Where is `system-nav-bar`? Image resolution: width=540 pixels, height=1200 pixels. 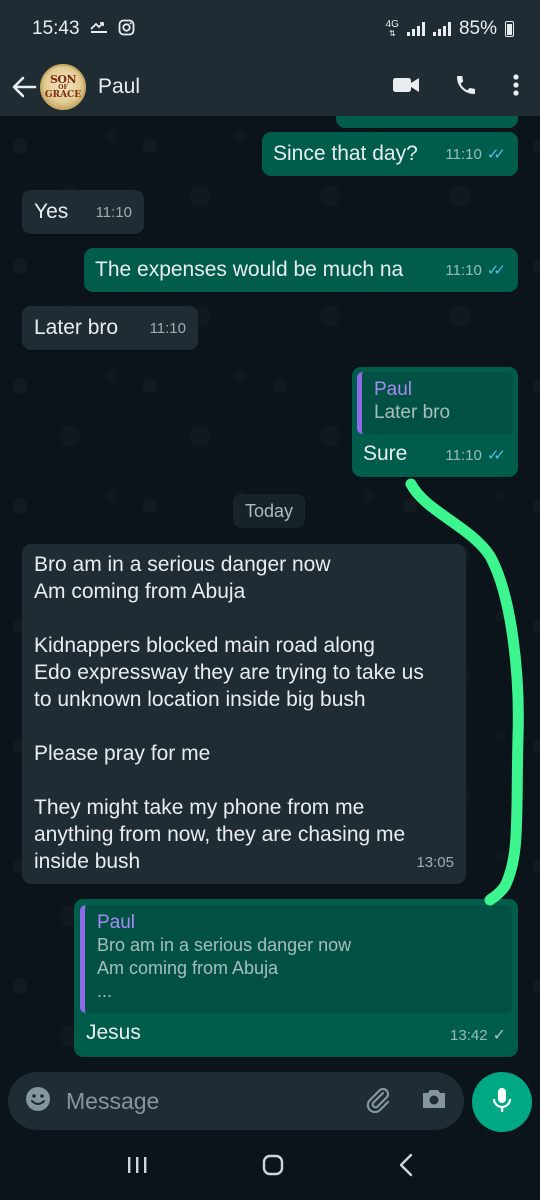
system-nav-bar is located at coordinates (270, 1167).